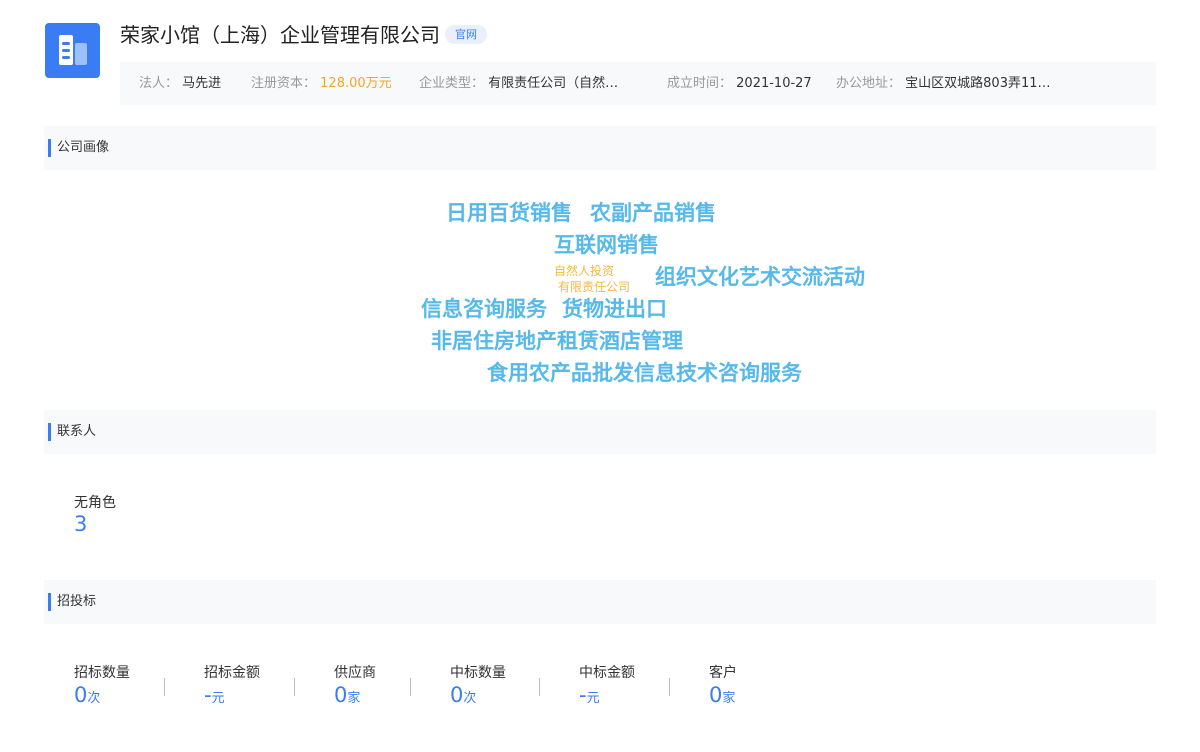  I want to click on tag-word: 互联网销售, so click(606, 245).